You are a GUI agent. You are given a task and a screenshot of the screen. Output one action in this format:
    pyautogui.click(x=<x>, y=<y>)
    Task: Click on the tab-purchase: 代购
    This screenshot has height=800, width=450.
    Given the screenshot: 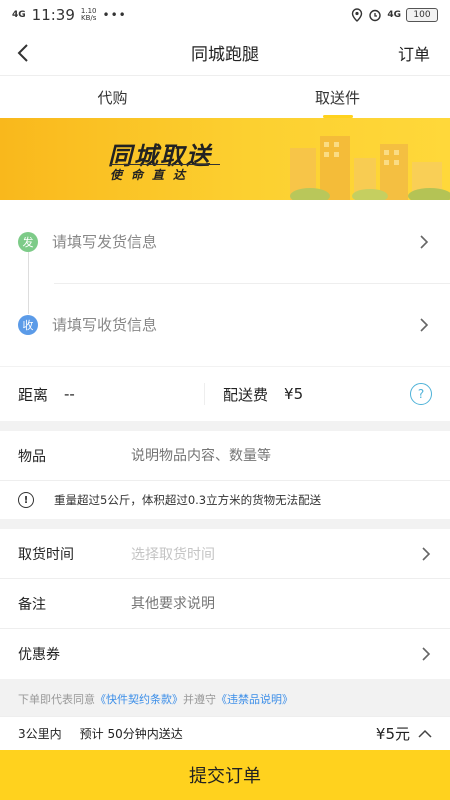 What is the action you would take?
    pyautogui.click(x=112, y=97)
    